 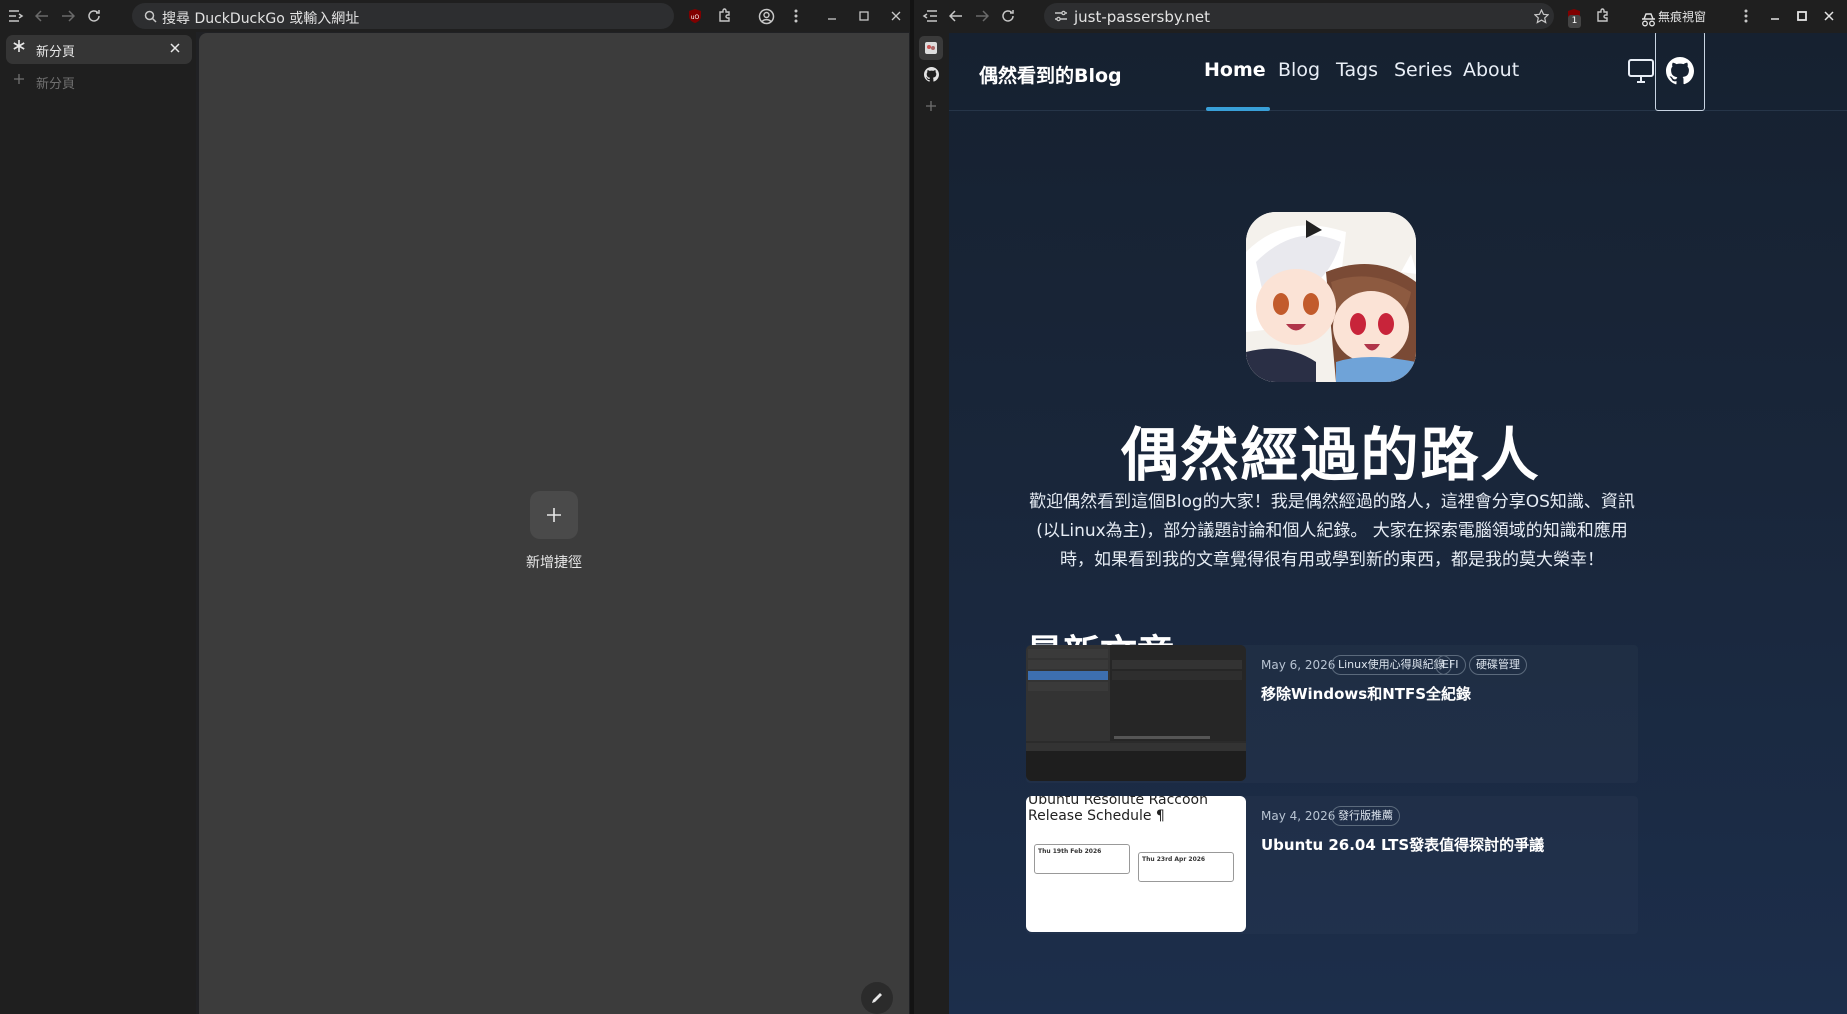 I want to click on customize-button, so click(x=877, y=998).